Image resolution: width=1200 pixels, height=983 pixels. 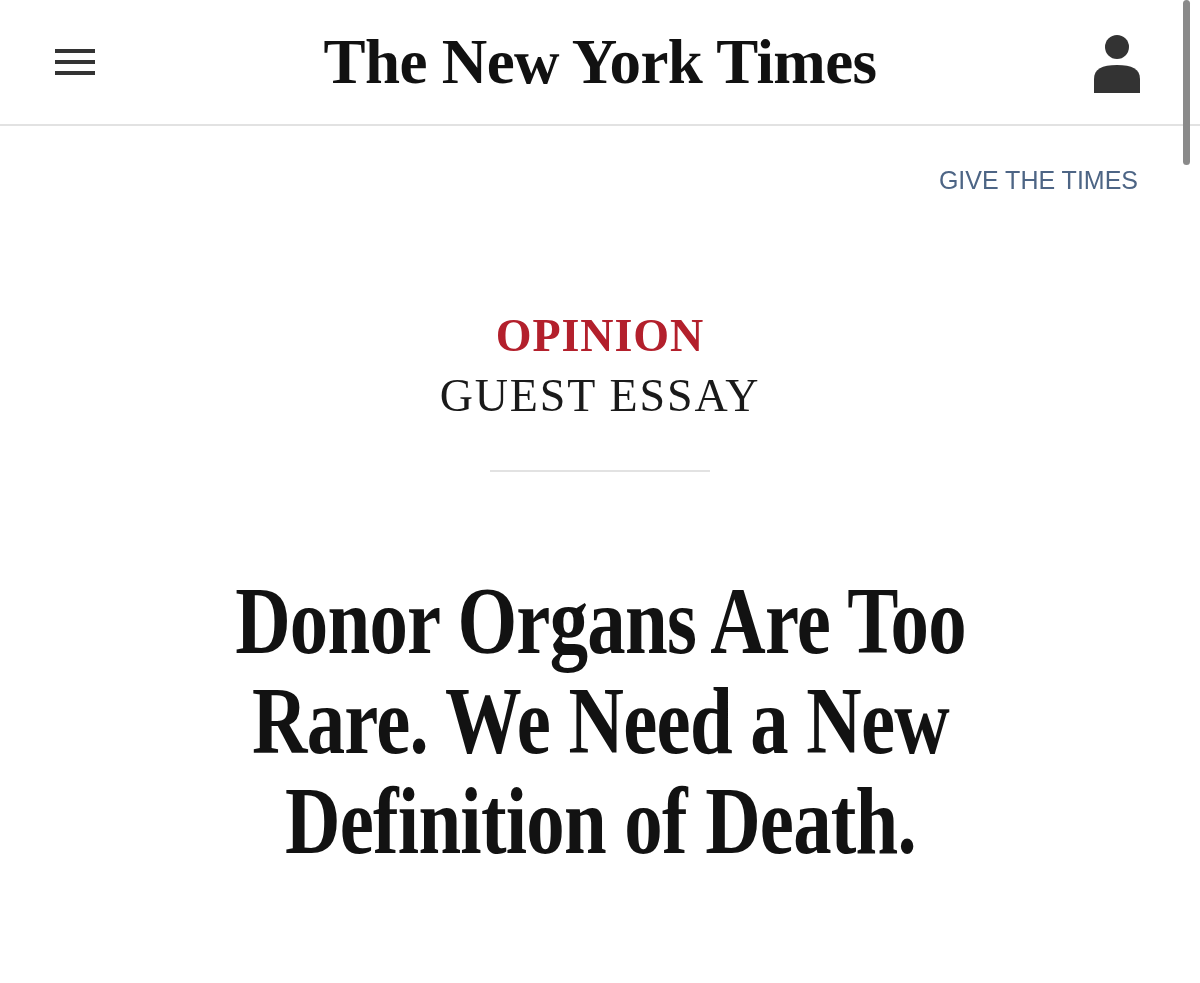 I want to click on gift-link: GIVE THE TIMES, so click(x=1038, y=180).